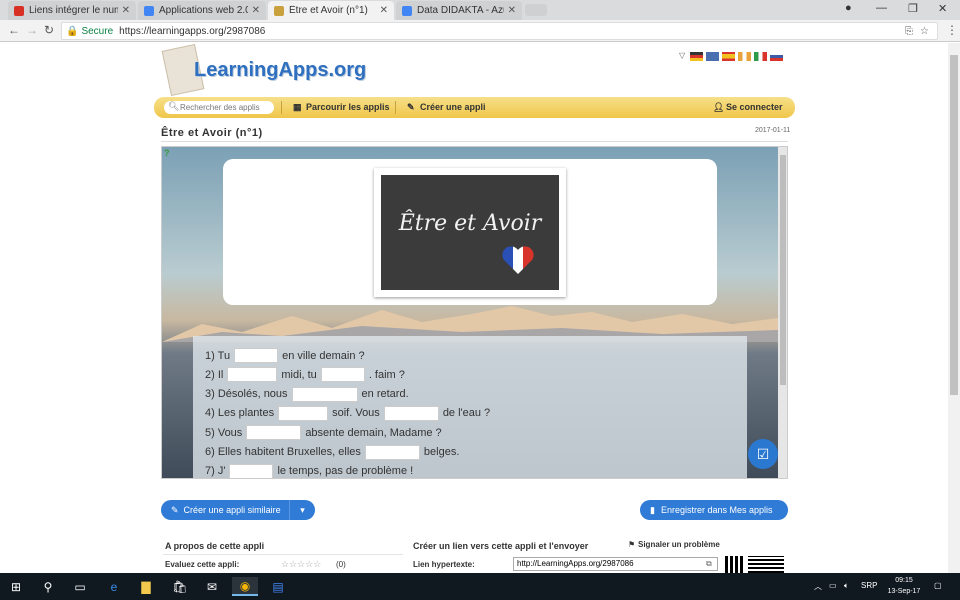  I want to click on minimize-icon: —, so click(881, 8).